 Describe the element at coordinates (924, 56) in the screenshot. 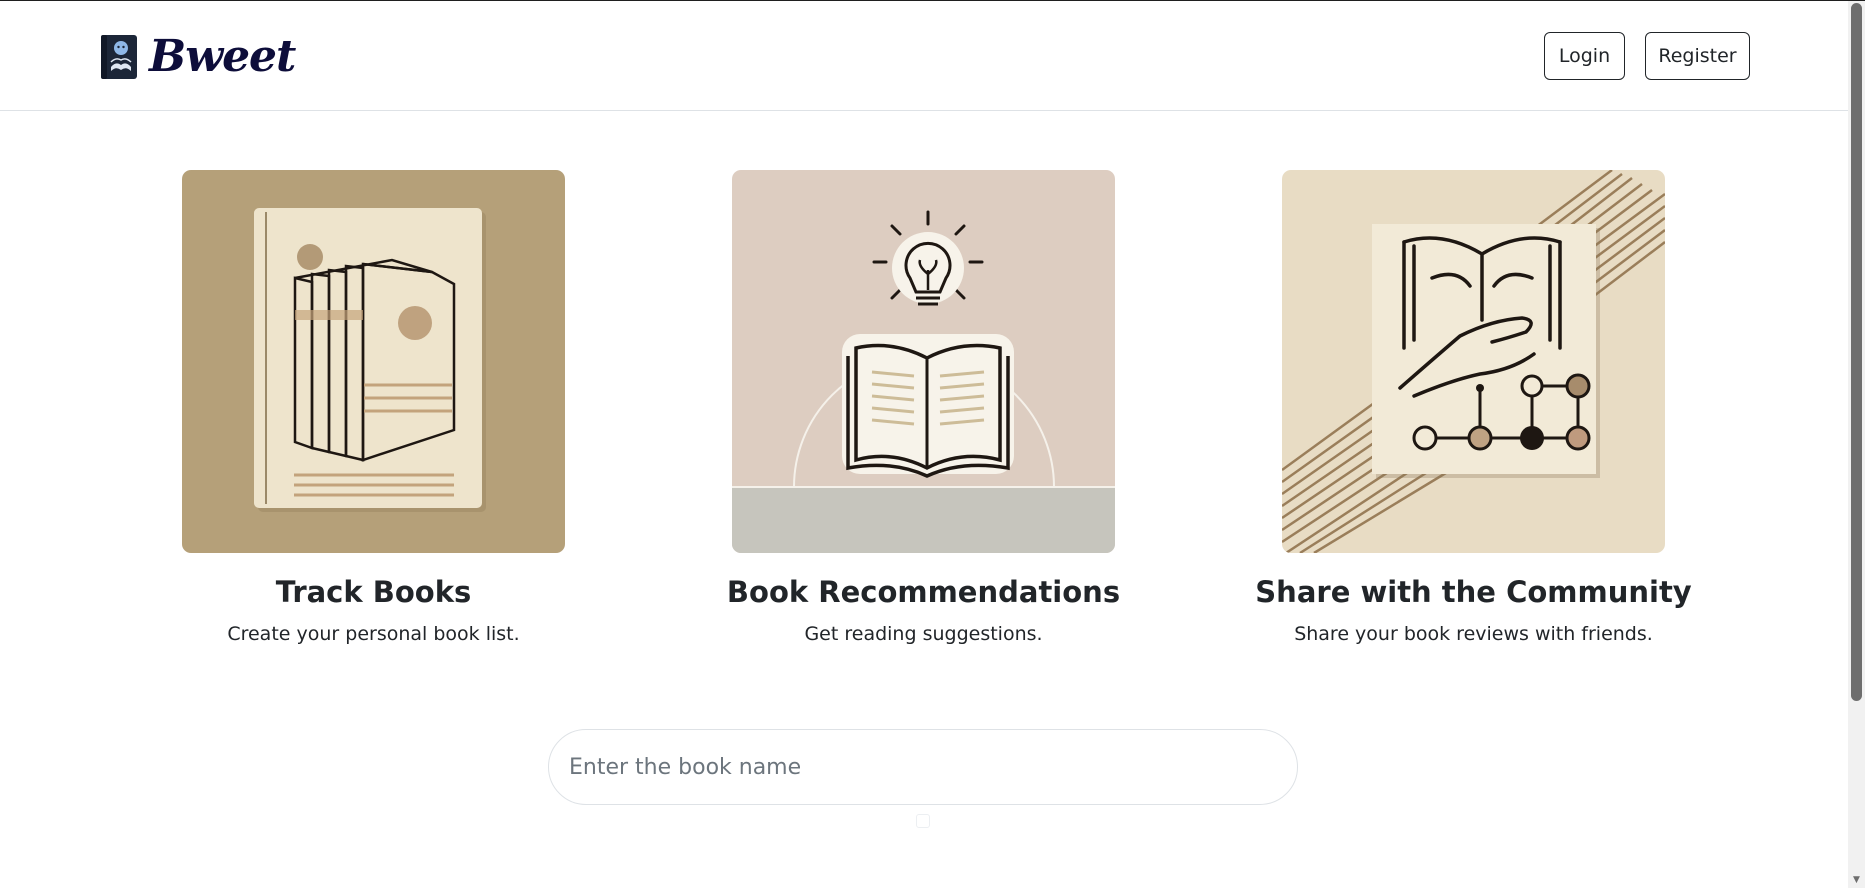

I see `top-navbar: Bweet Login Register` at that location.